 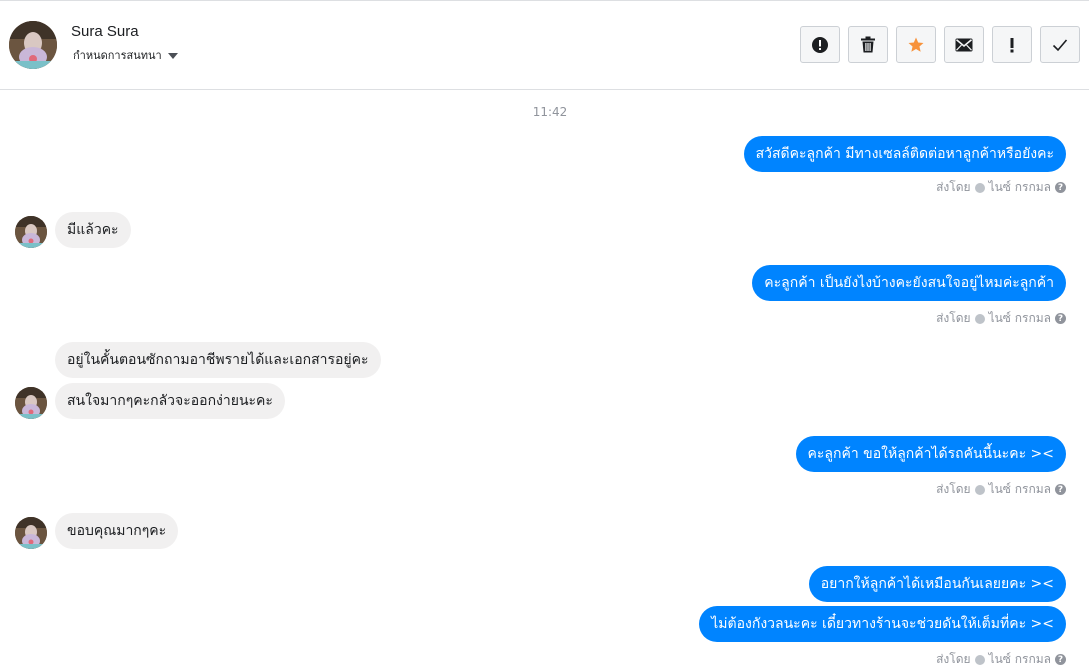 I want to click on exclamation-icon, so click(x=1012, y=44).